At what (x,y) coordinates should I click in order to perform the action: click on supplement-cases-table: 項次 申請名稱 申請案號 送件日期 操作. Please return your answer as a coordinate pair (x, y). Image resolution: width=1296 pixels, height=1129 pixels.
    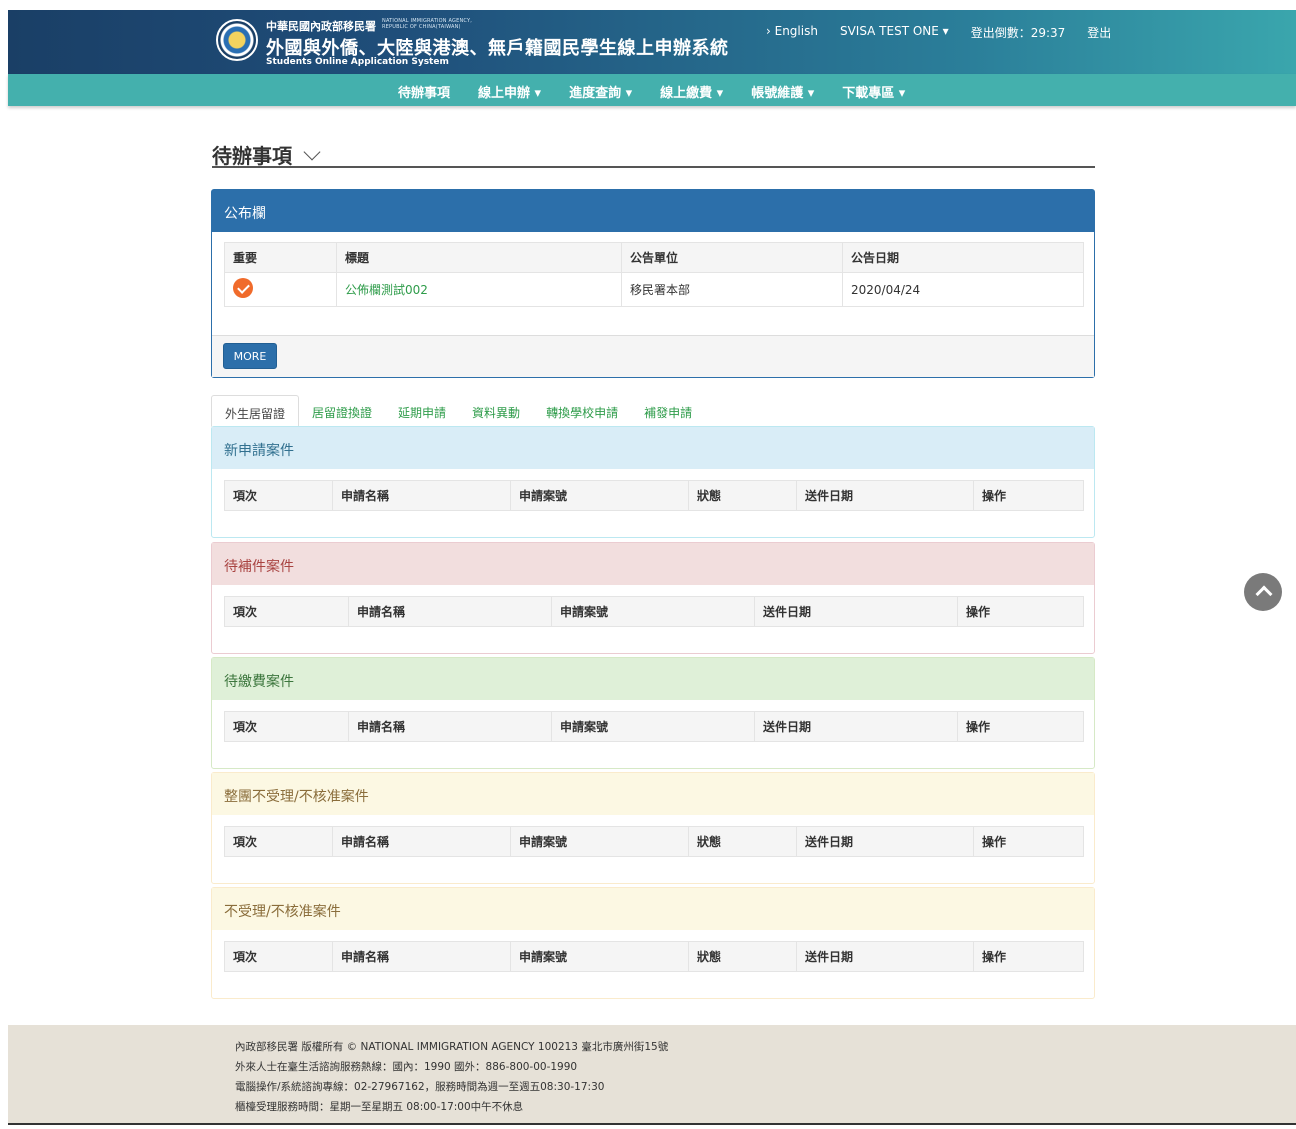
    Looking at the image, I should click on (654, 611).